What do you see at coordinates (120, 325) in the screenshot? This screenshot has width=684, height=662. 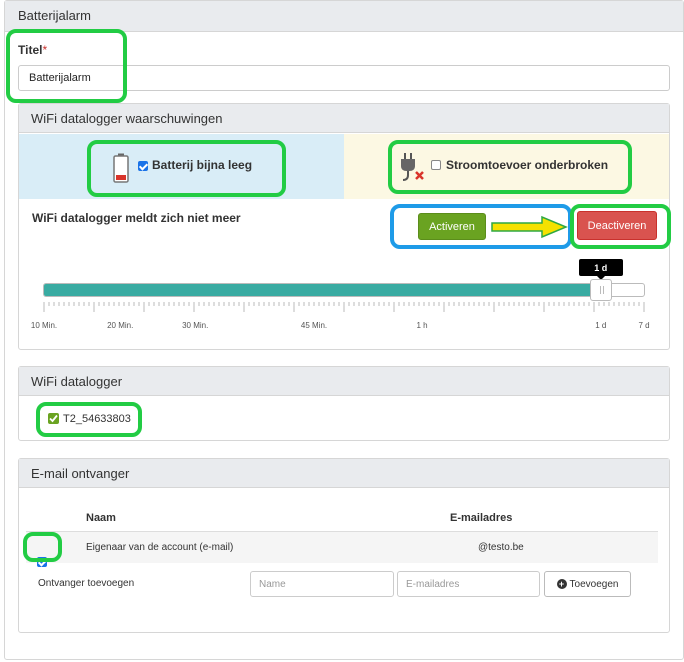 I see `slider-tick-label: 20 Min.` at bounding box center [120, 325].